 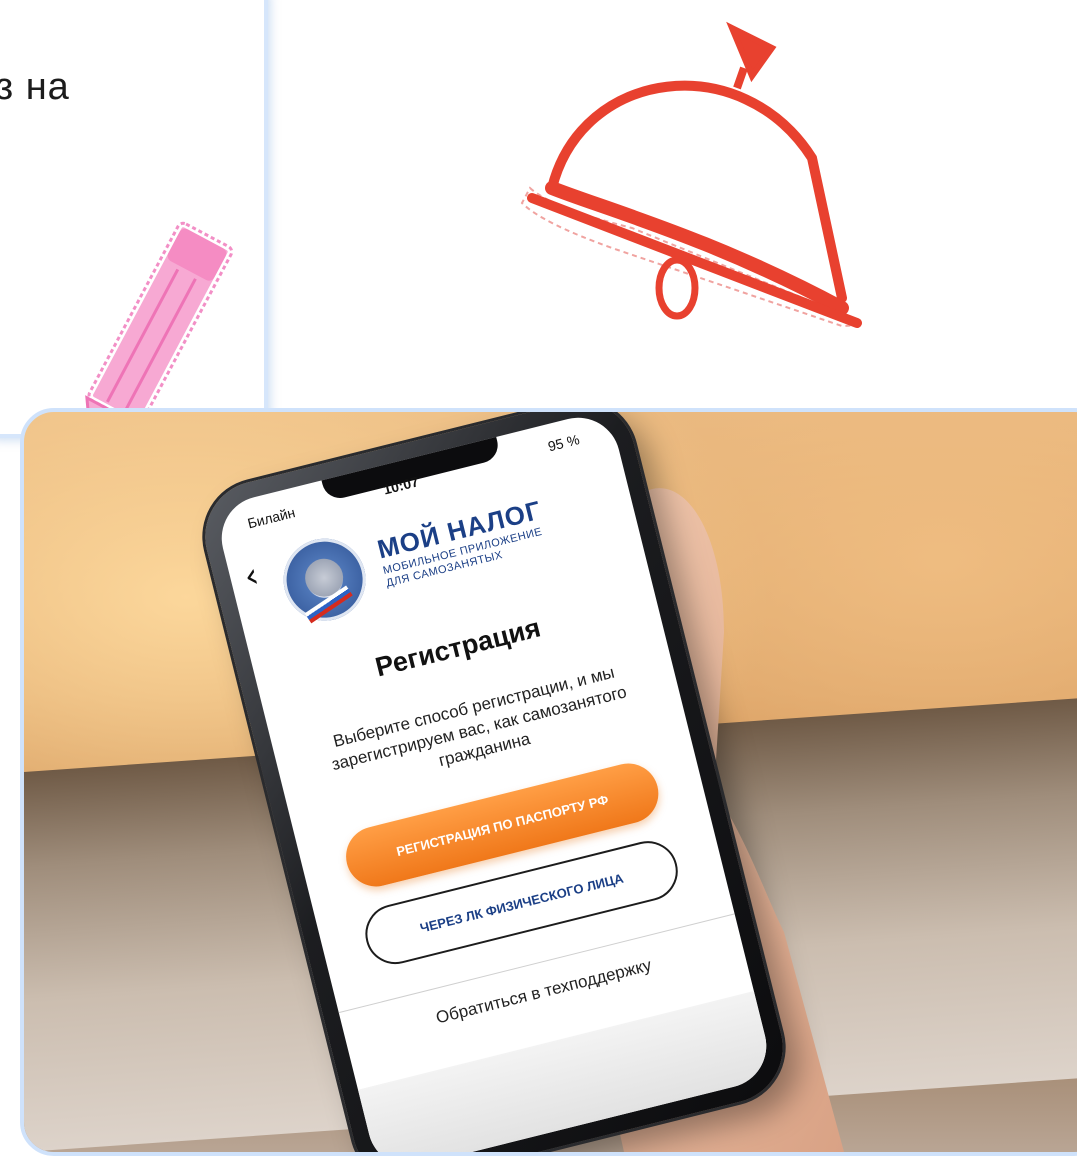 I want to click on service-bell-icon, so click(x=691, y=174).